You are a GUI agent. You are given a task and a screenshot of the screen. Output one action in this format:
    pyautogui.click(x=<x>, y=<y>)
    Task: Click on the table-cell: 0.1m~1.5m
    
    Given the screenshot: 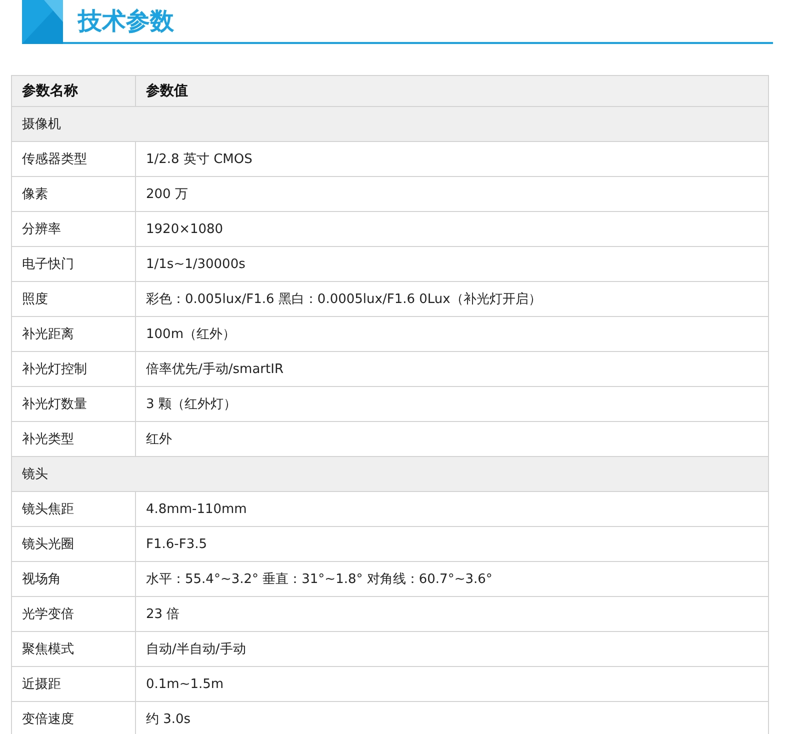 What is the action you would take?
    pyautogui.click(x=452, y=684)
    